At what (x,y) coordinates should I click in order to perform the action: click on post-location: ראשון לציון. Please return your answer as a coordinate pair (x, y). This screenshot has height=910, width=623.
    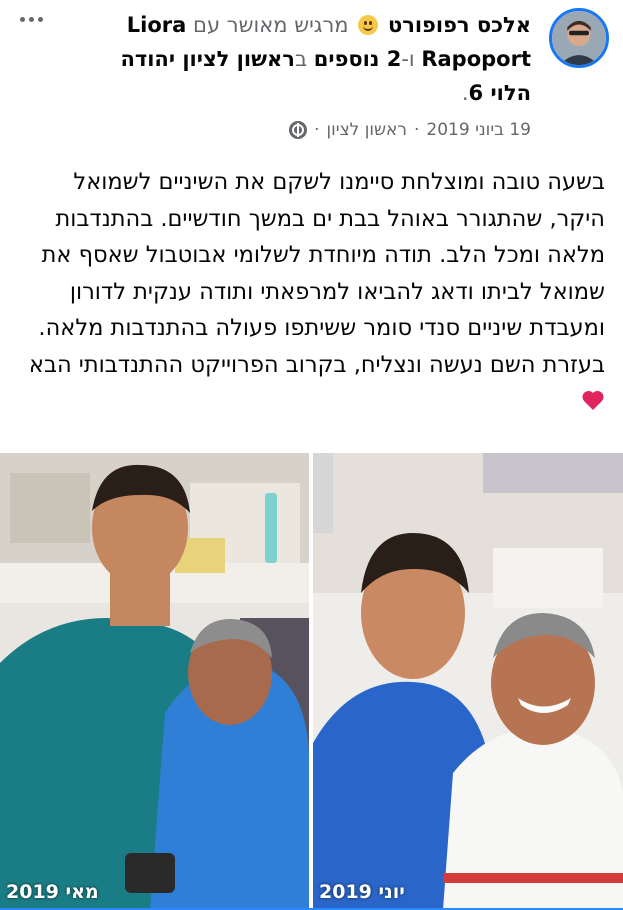
    Looking at the image, I should click on (367, 130).